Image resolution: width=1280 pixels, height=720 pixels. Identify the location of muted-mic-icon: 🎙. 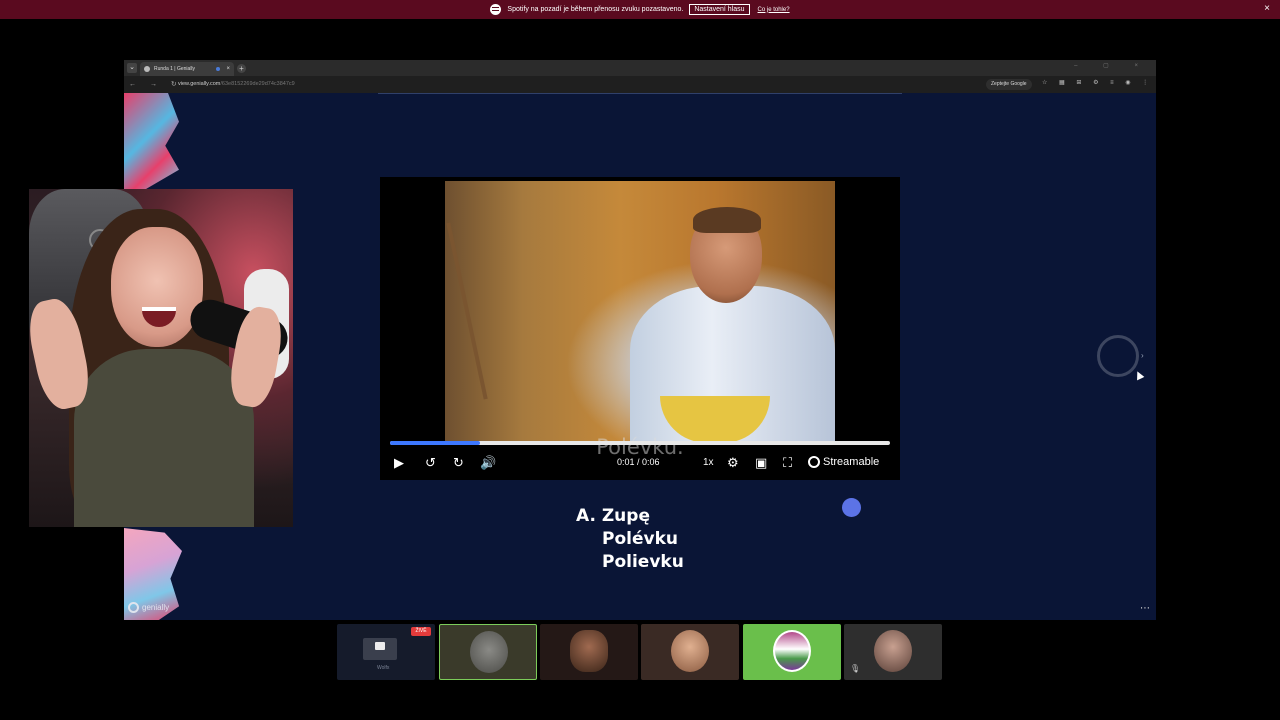
(855, 668).